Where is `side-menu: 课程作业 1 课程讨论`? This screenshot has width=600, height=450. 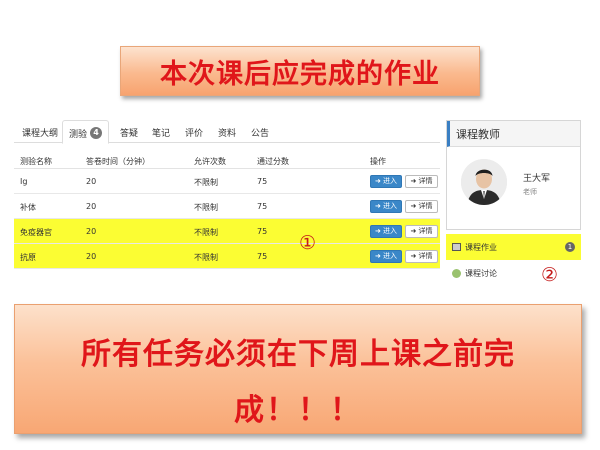 side-menu: 课程作业 1 课程讨论 is located at coordinates (513, 262).